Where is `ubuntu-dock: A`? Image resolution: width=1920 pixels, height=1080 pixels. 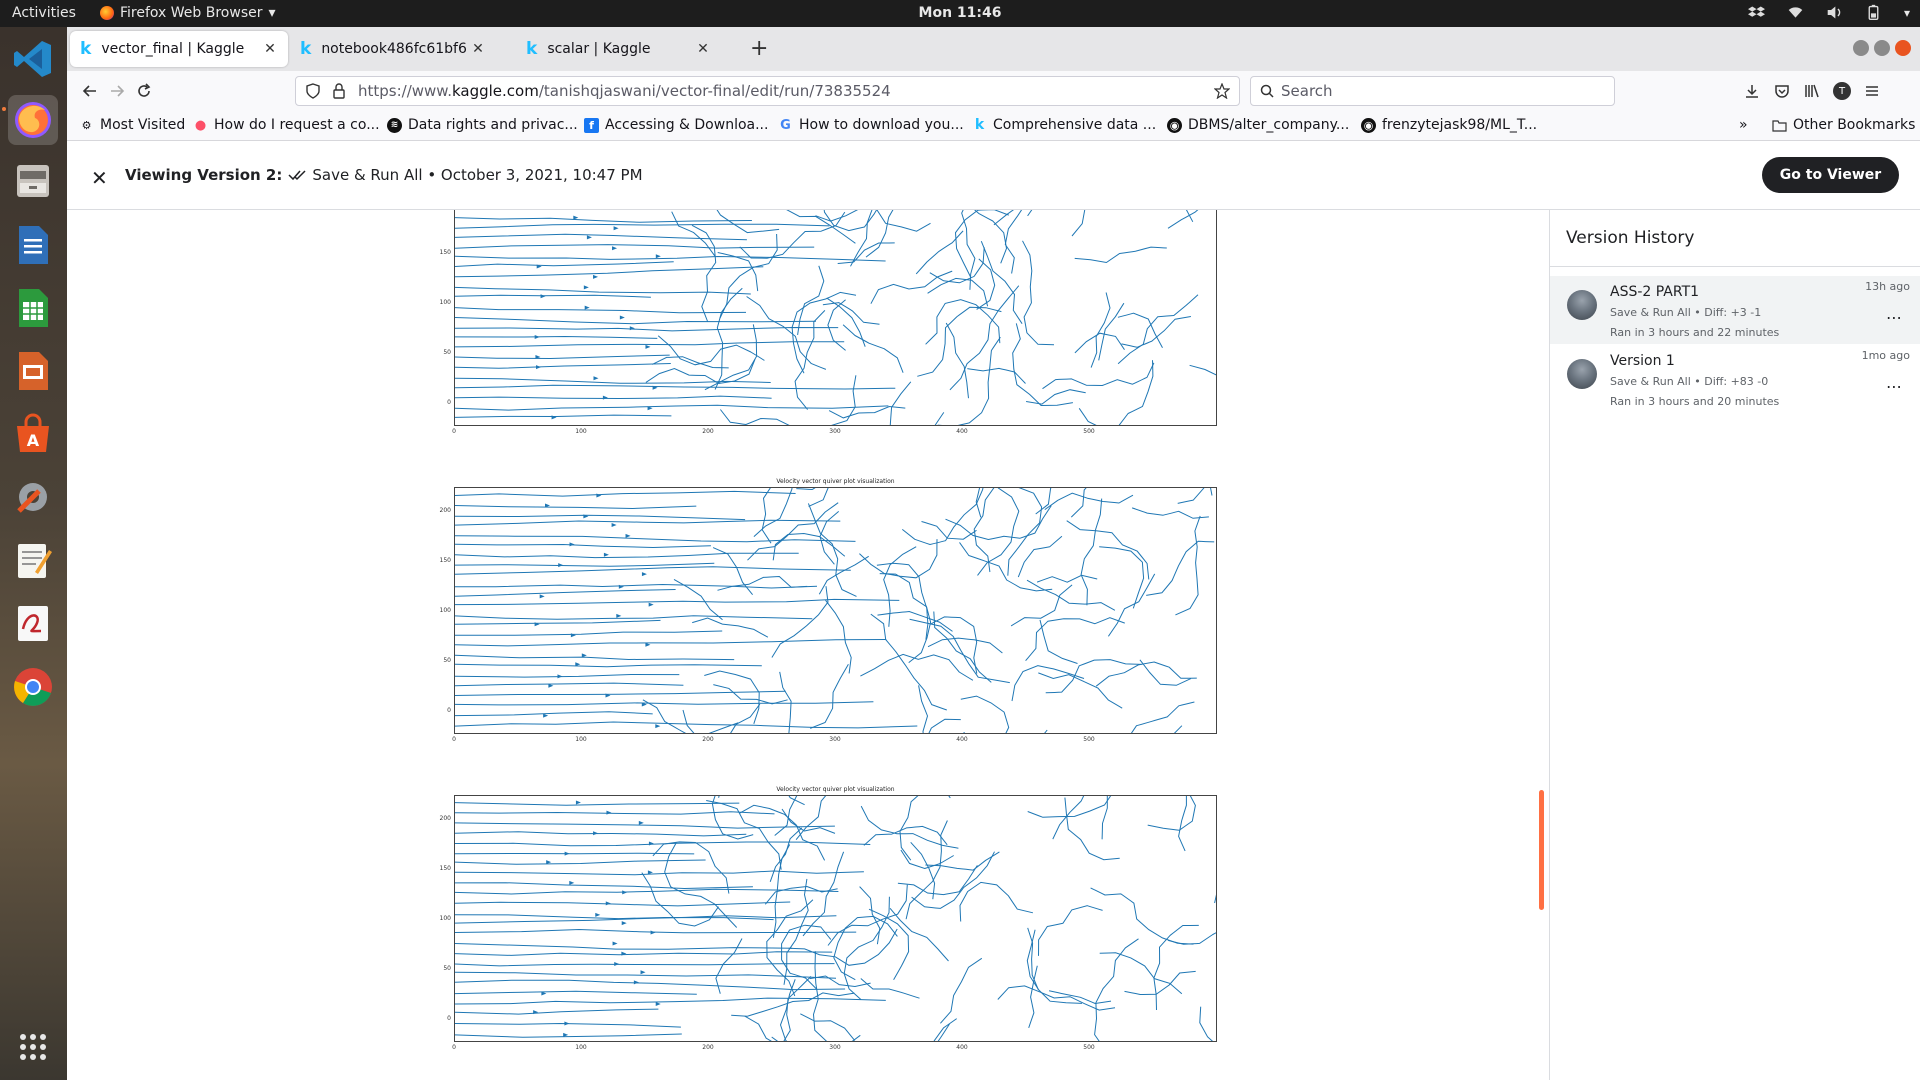
ubuntu-dock: A is located at coordinates (33, 553).